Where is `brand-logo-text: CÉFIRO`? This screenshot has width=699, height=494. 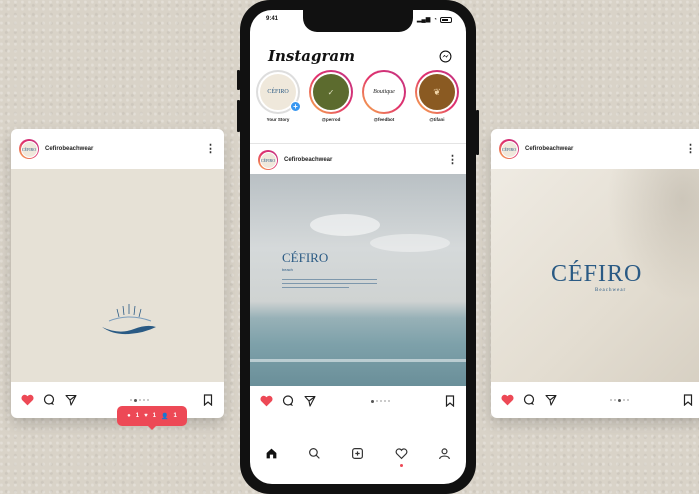
brand-logo-text: CÉFIRO is located at coordinates (597, 274).